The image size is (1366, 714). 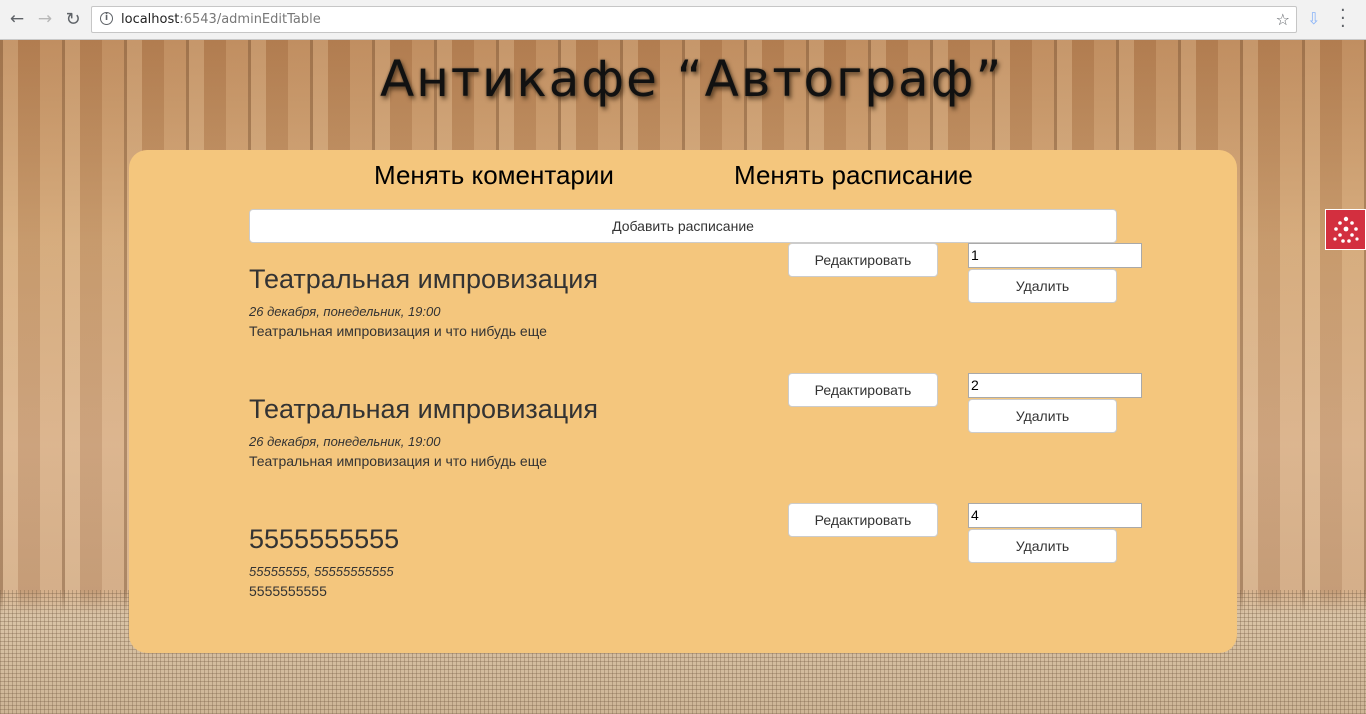 I want to click on menu-dots-icon: · · ·, so click(x=1343, y=19).